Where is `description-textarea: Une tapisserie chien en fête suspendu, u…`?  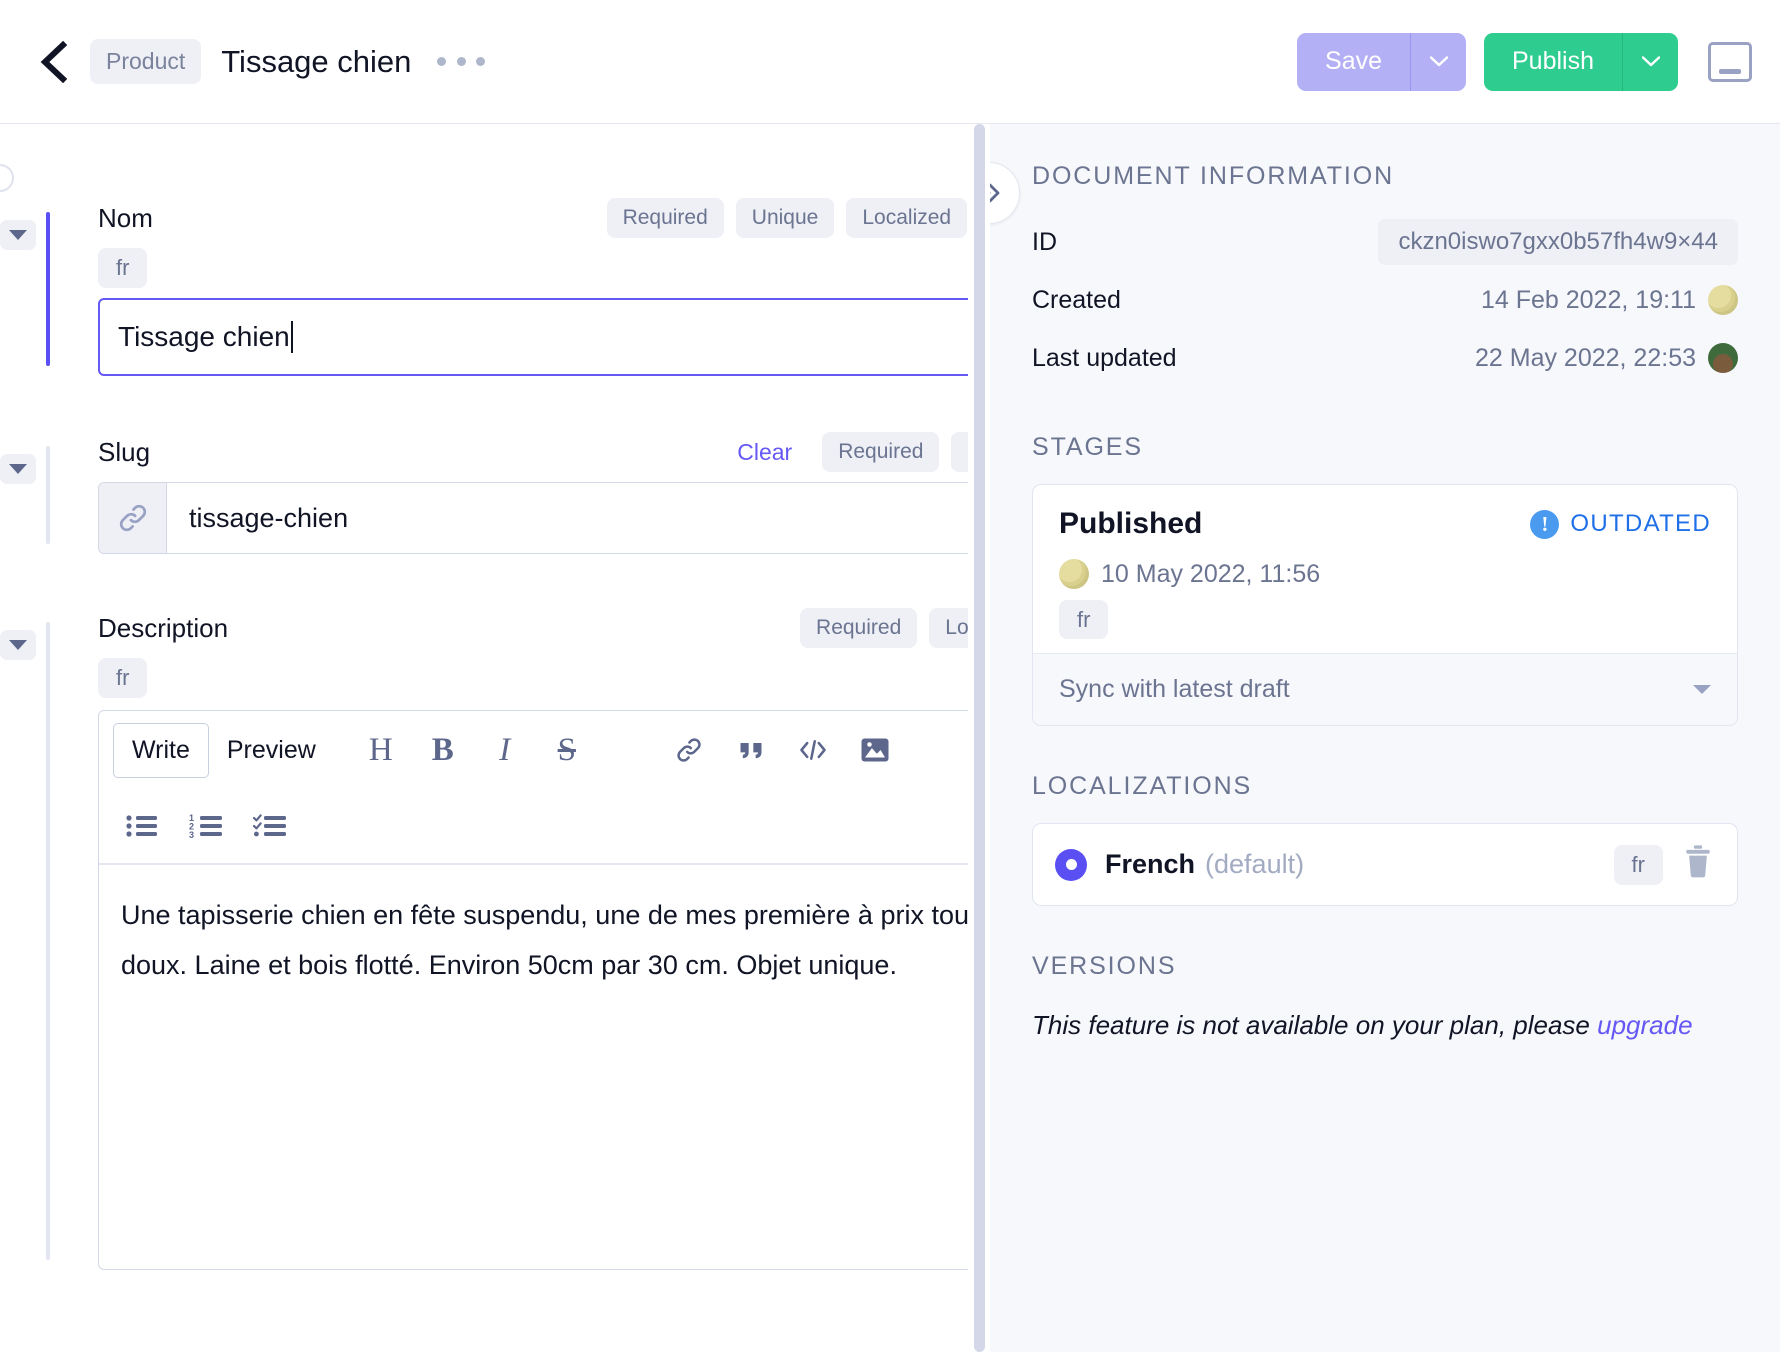 description-textarea: Une tapisserie chien en fête suspendu, u… is located at coordinates (533, 1066).